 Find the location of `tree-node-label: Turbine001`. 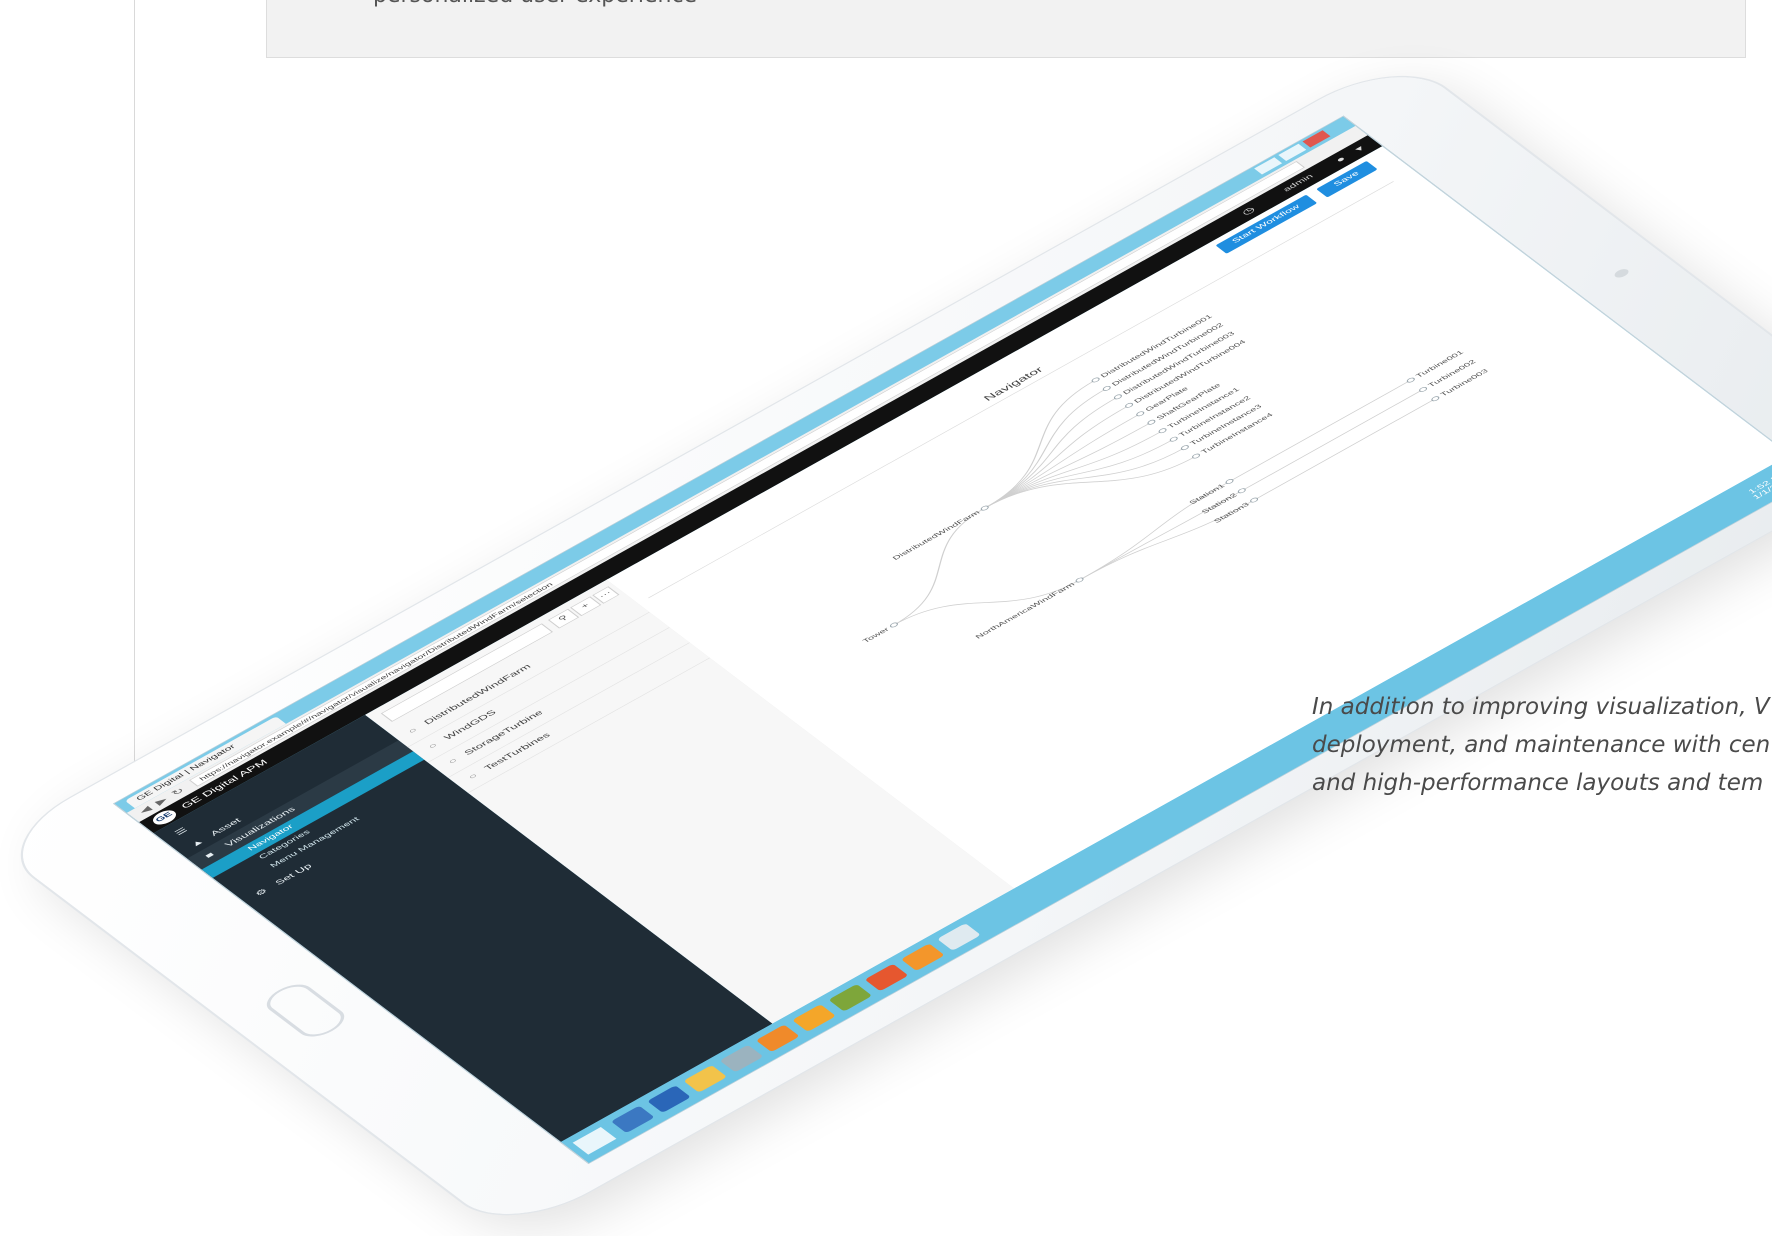

tree-node-label: Turbine001 is located at coordinates (1440, 364).